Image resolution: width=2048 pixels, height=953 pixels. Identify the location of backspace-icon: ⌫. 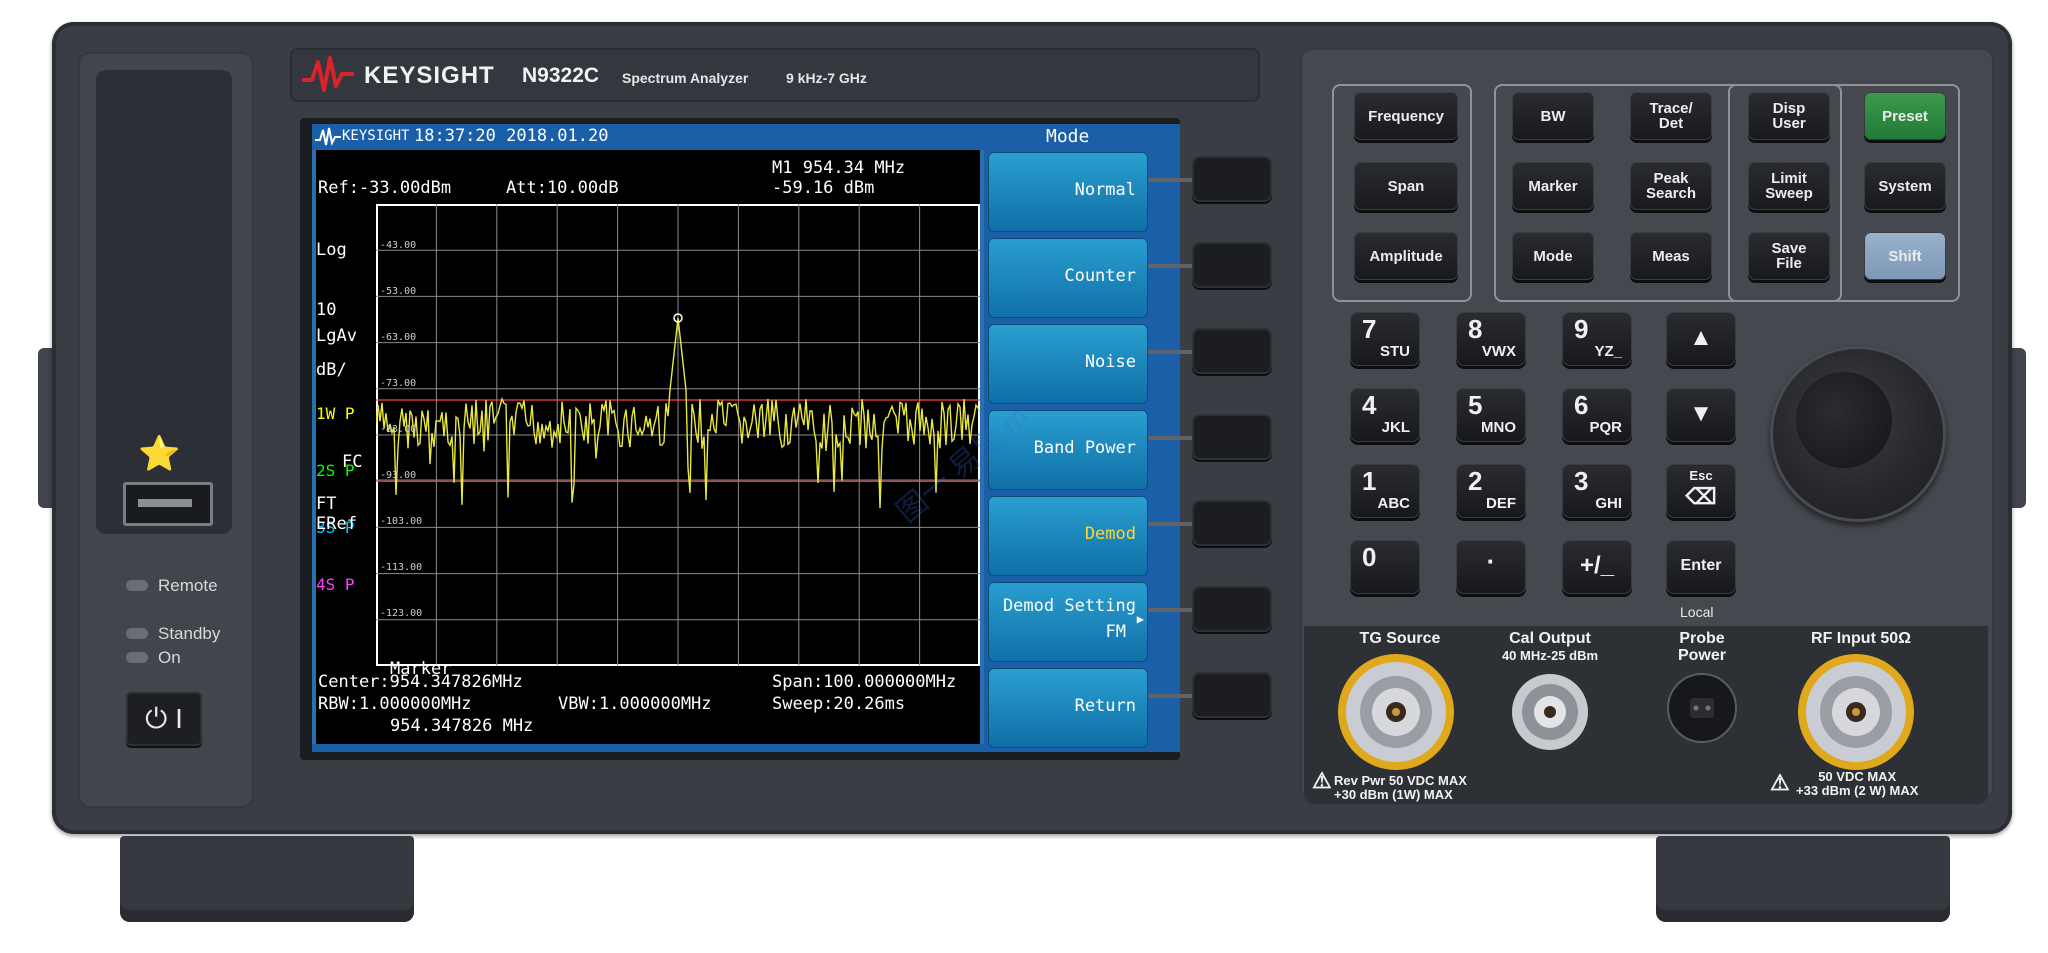
(1701, 496).